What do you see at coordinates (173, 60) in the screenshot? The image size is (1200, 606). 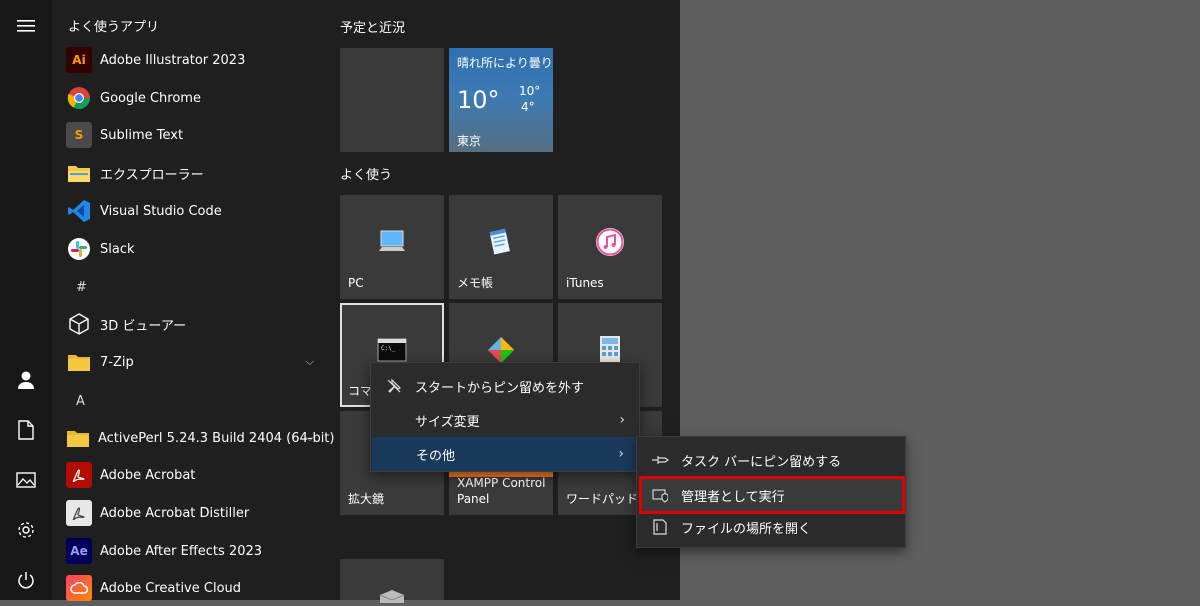 I see `app-label: Adobe Illustrator 2023` at bounding box center [173, 60].